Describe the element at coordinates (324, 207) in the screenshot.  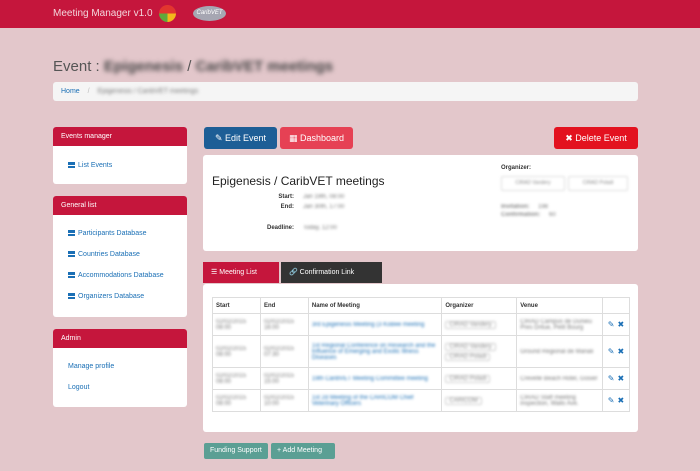
I see `end-value: Jan 30th, 17:00` at that location.